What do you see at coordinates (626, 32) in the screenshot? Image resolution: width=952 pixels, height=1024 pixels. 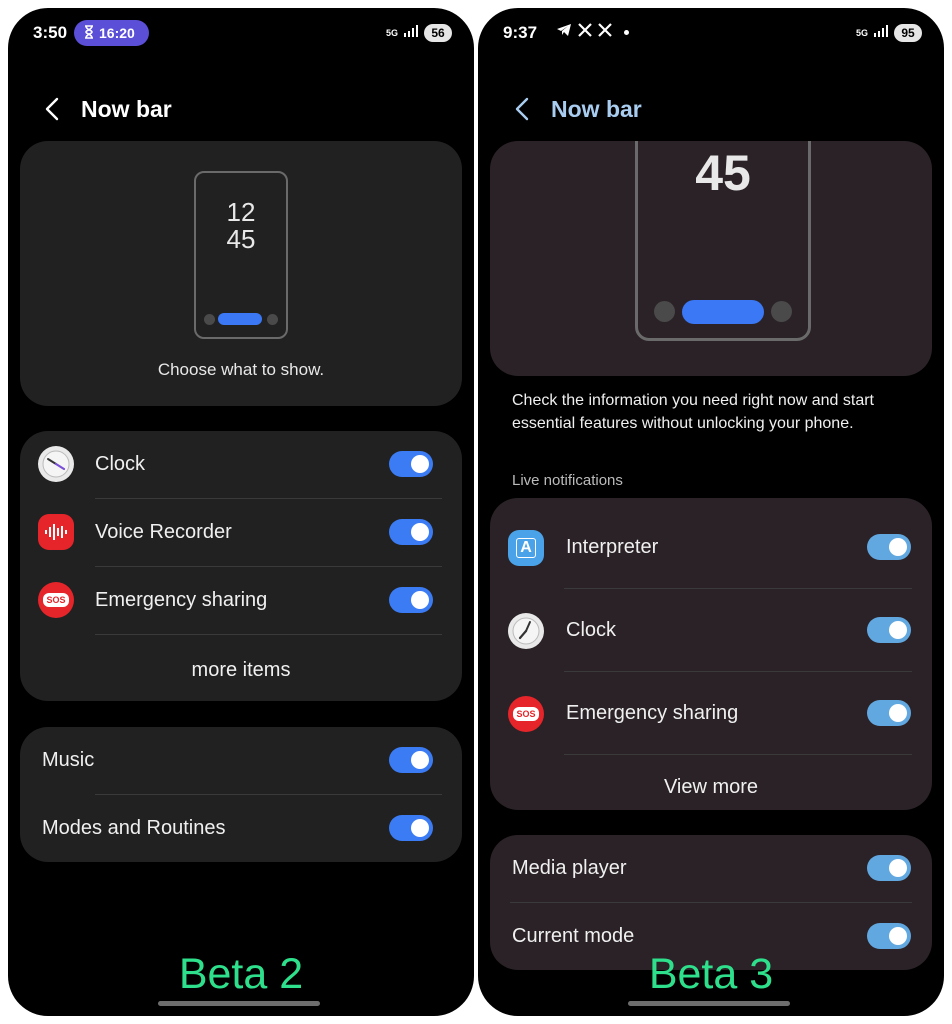 I see `more-notifications-dot` at bounding box center [626, 32].